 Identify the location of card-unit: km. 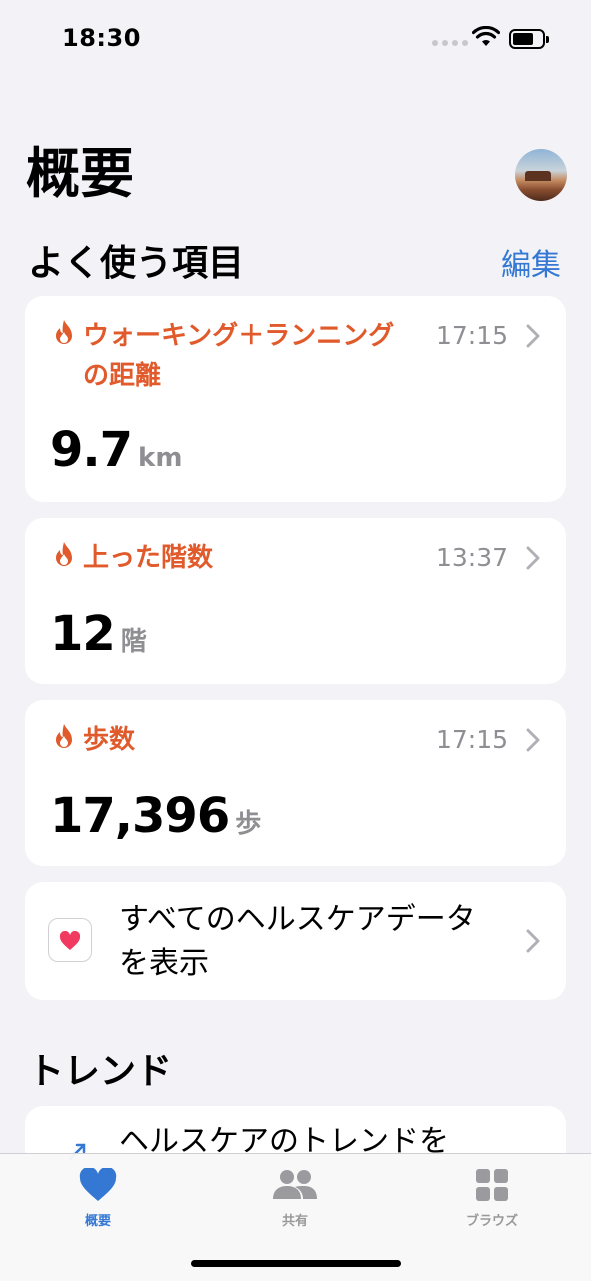
(160, 458).